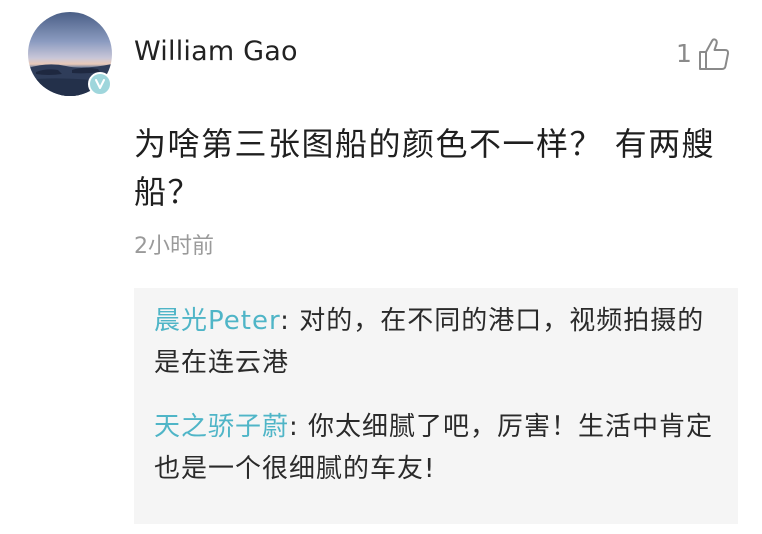 Image resolution: width=762 pixels, height=534 pixels. I want to click on verified-v-icon, so click(100, 84).